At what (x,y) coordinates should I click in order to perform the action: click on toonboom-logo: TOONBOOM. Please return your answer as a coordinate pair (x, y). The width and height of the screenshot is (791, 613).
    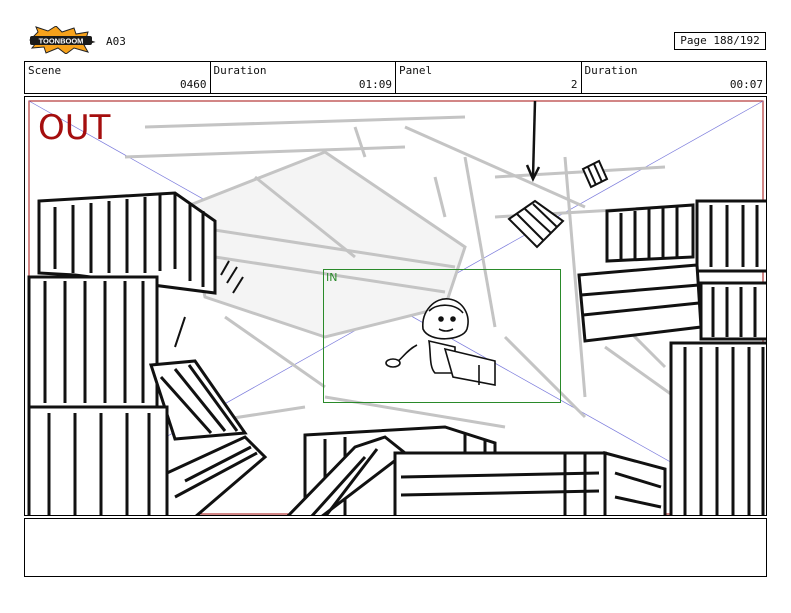
    Looking at the image, I should click on (61, 40).